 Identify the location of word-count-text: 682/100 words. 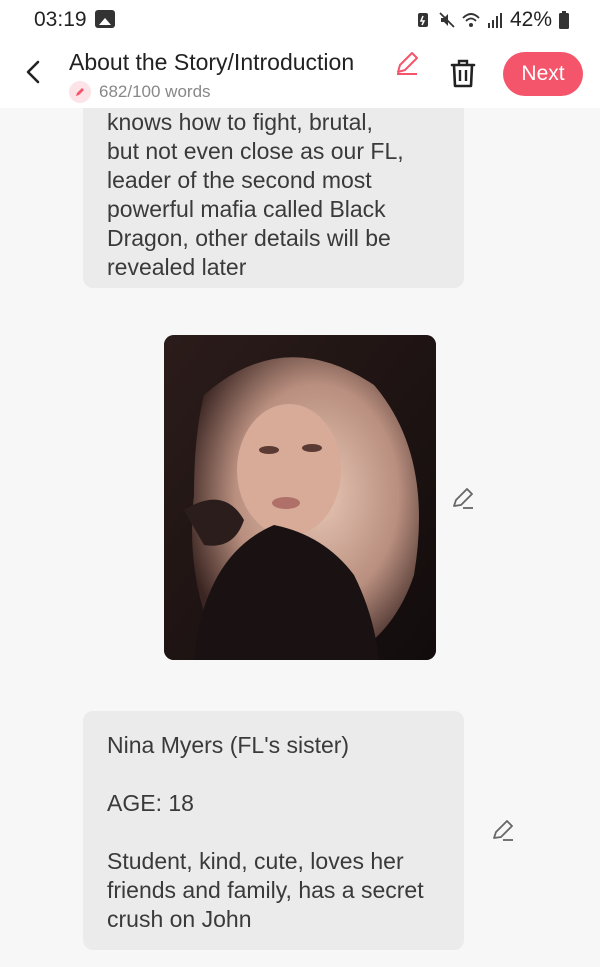
(155, 91).